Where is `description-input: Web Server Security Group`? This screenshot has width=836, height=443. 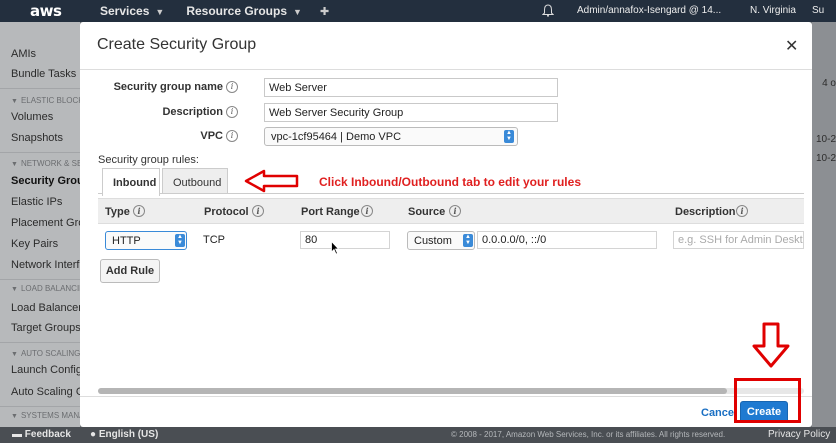 description-input: Web Server Security Group is located at coordinates (411, 112).